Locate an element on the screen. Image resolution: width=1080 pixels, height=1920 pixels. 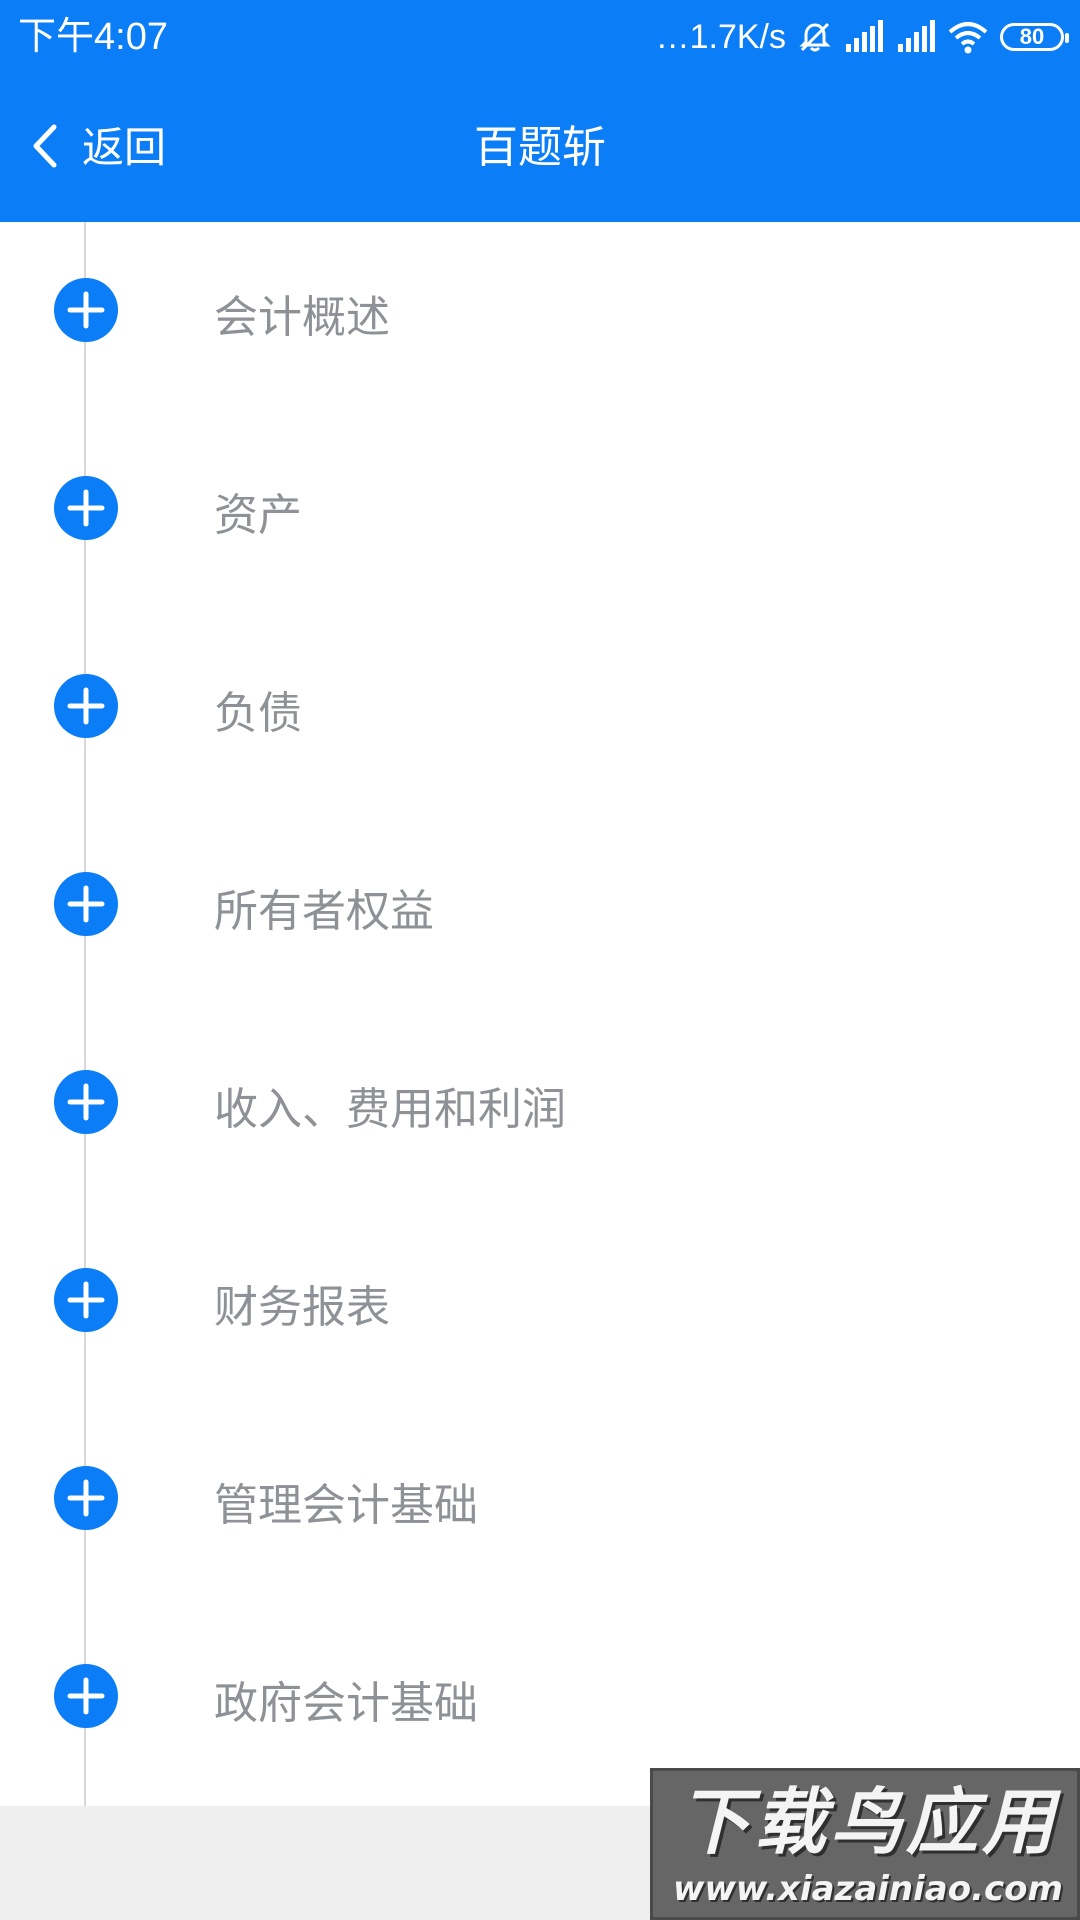
network-speed: …1.7K/s is located at coordinates (720, 37).